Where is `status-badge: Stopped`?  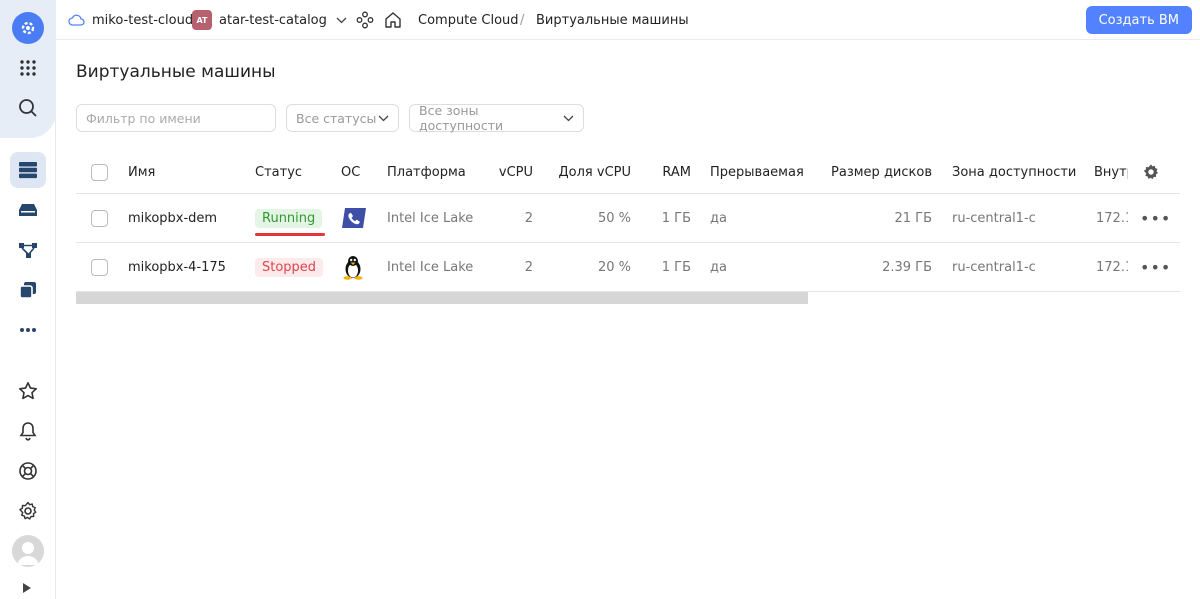 status-badge: Stopped is located at coordinates (289, 267).